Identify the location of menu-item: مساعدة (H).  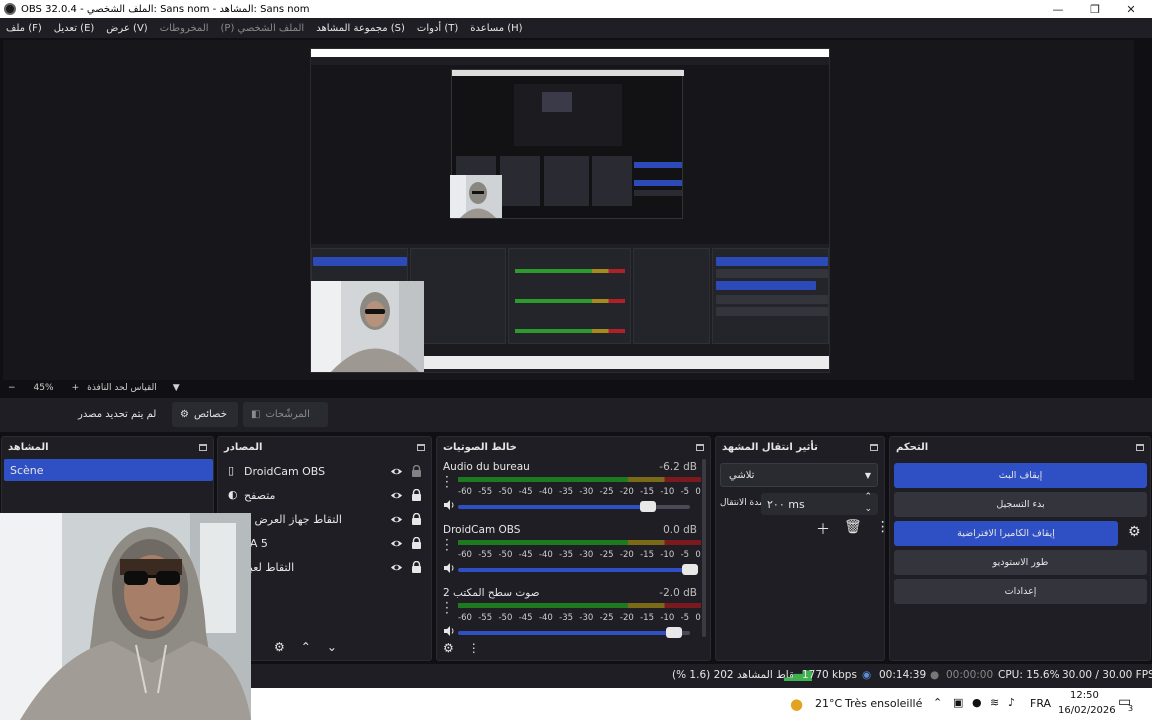
(496, 28).